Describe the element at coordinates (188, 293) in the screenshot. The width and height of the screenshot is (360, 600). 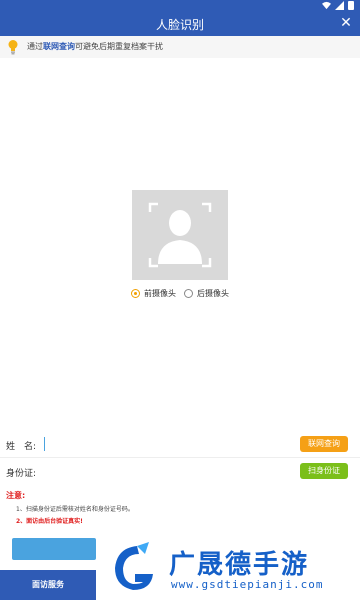
I see `back-camera-radio` at that location.